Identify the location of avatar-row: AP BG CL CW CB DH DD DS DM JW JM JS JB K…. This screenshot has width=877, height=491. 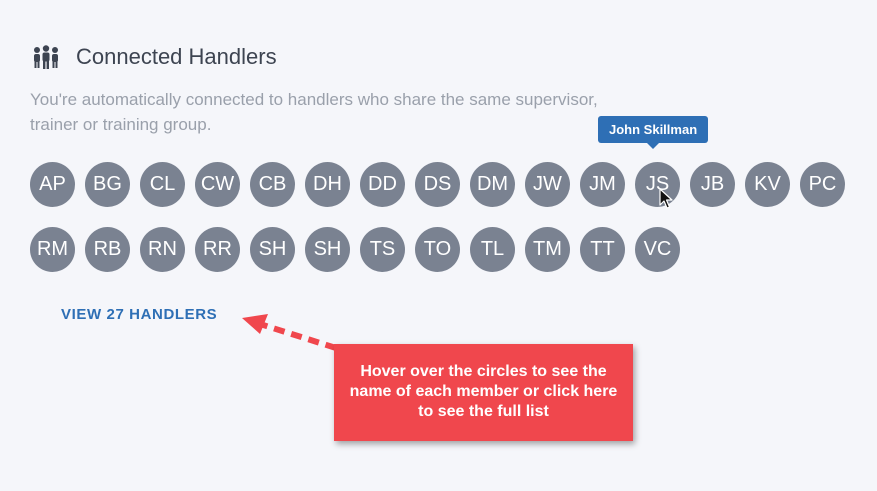
(445, 184).